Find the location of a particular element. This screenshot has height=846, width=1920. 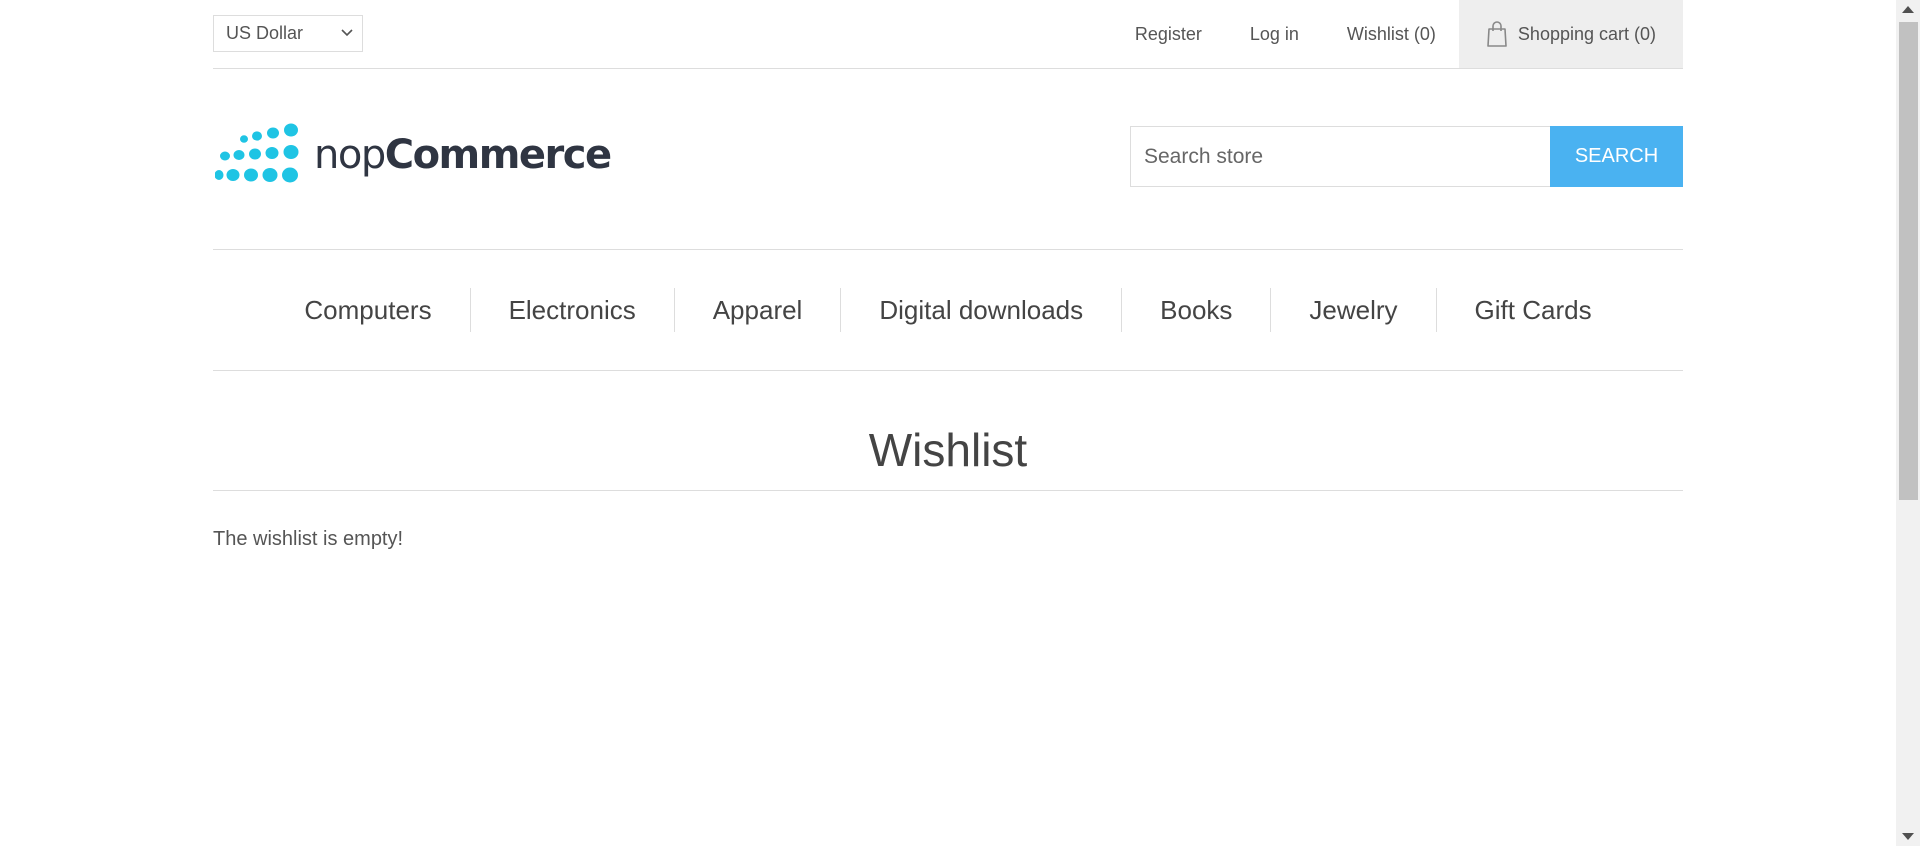

logo-text-suffix: Commerce is located at coordinates (498, 155).